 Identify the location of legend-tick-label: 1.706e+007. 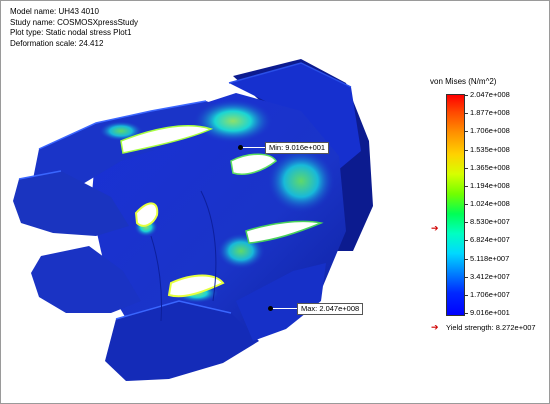
(490, 294).